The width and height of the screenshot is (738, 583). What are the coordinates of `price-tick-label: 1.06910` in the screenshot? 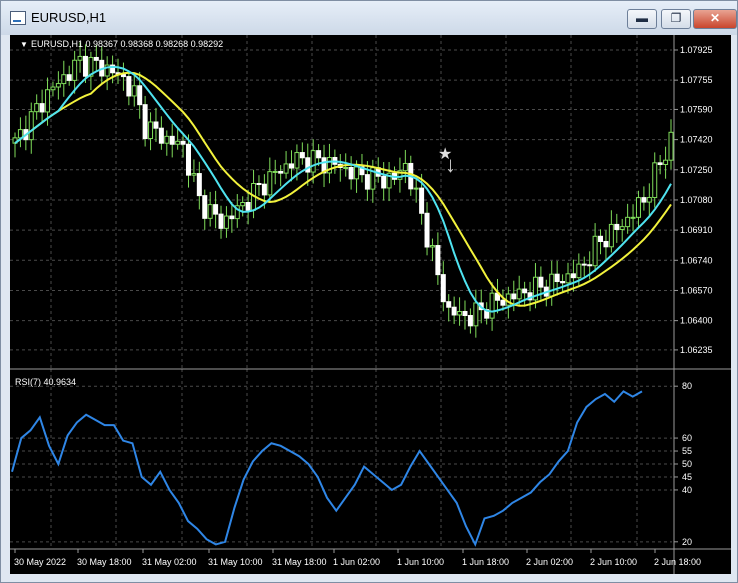 It's located at (696, 230).